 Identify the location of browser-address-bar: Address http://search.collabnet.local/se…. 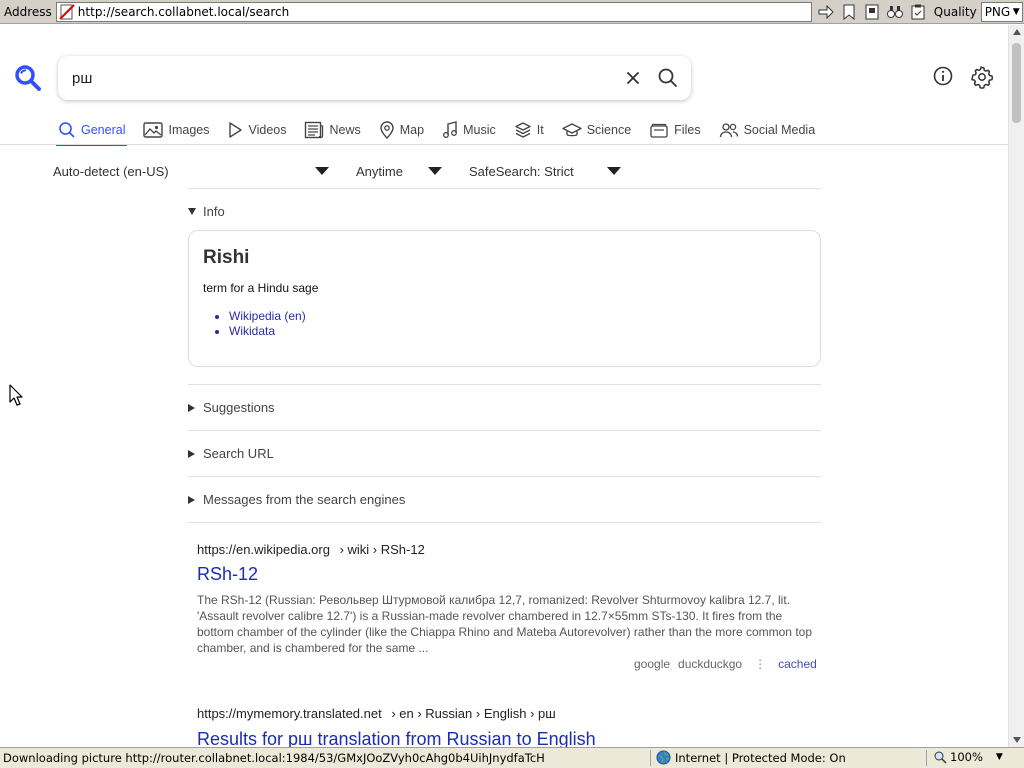
(512, 12).